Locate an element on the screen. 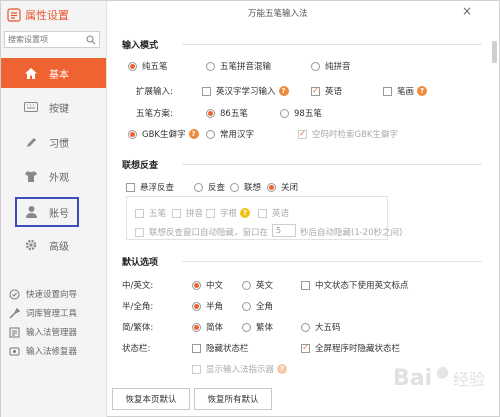 The width and height of the screenshot is (500, 417). nav-label: 高级 is located at coordinates (59, 247).